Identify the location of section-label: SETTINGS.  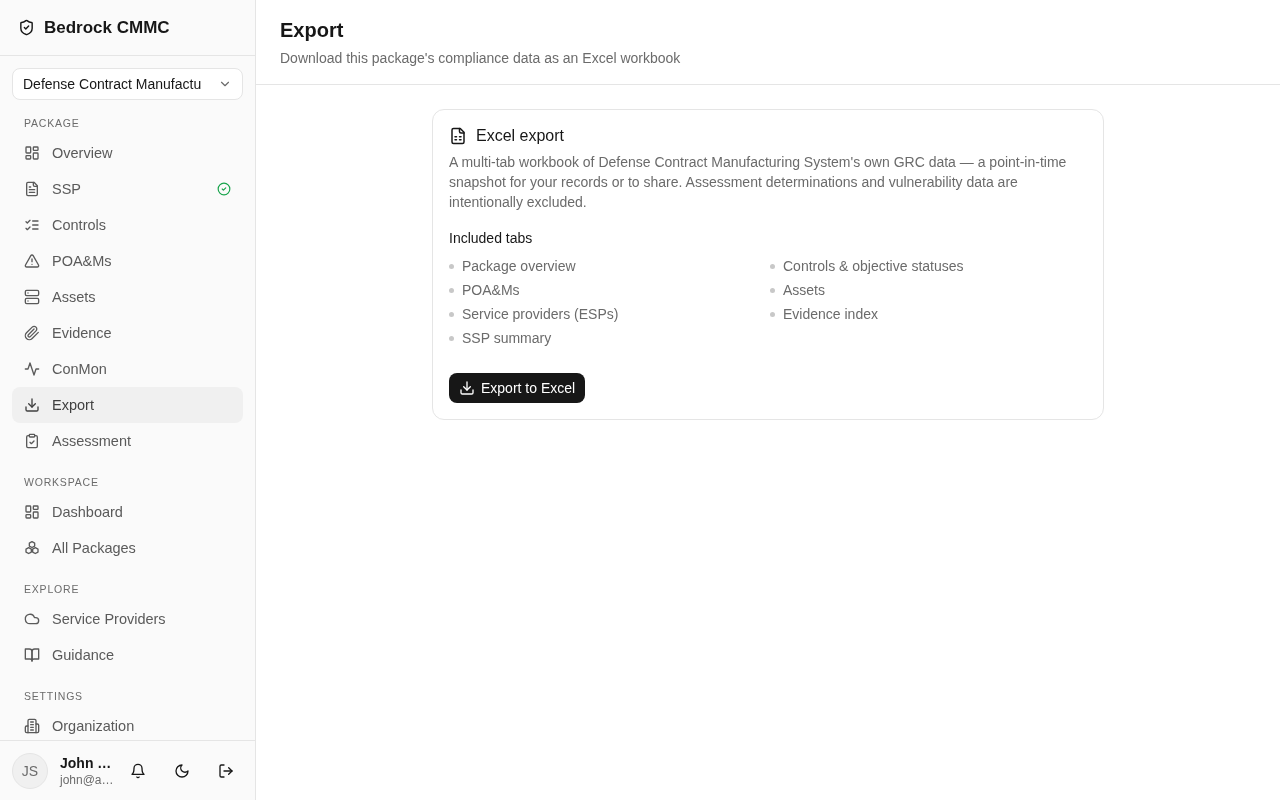
(53, 696).